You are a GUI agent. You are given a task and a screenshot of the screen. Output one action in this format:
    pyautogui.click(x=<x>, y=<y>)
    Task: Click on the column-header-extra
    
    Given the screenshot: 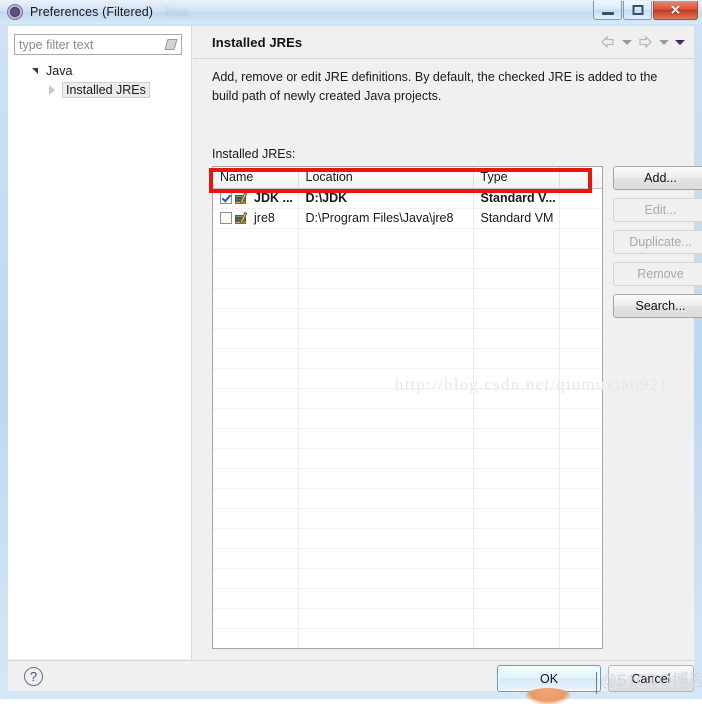 What is the action you would take?
    pyautogui.click(x=580, y=178)
    